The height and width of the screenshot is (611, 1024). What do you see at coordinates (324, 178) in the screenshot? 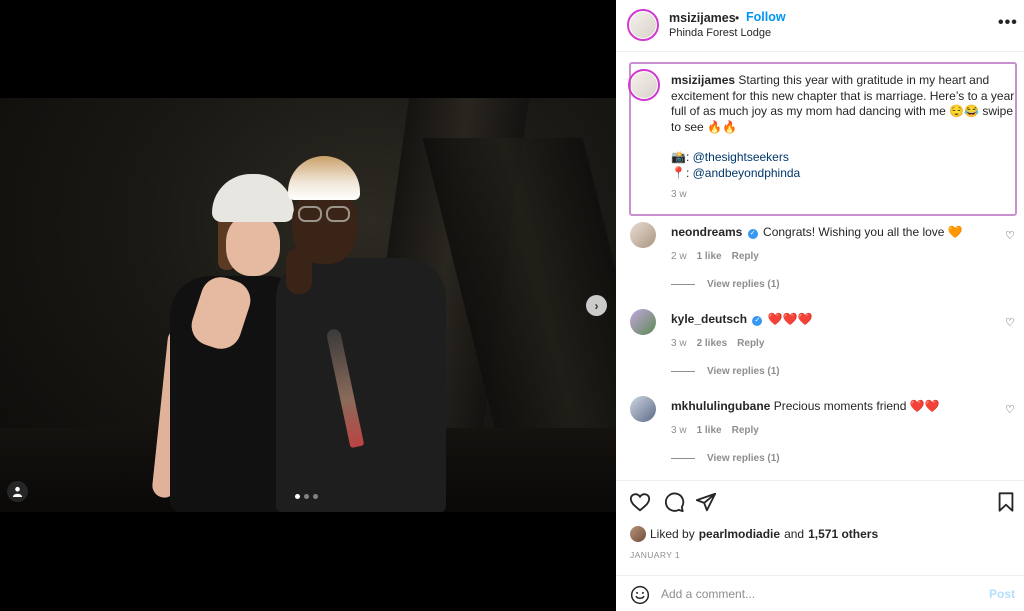
I see `man-headdress` at bounding box center [324, 178].